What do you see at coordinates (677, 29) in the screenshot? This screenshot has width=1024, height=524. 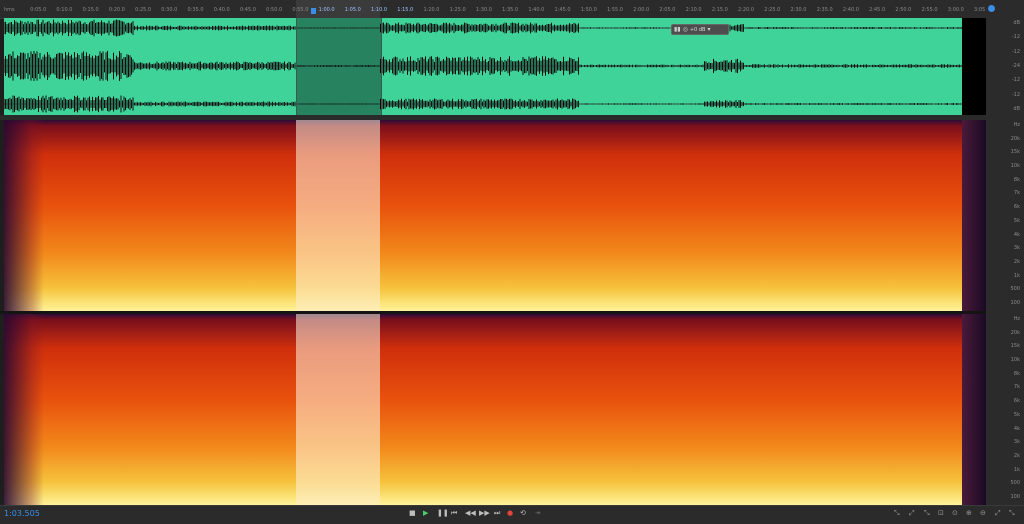 I see `level-bars-icon: ▮▮` at bounding box center [677, 29].